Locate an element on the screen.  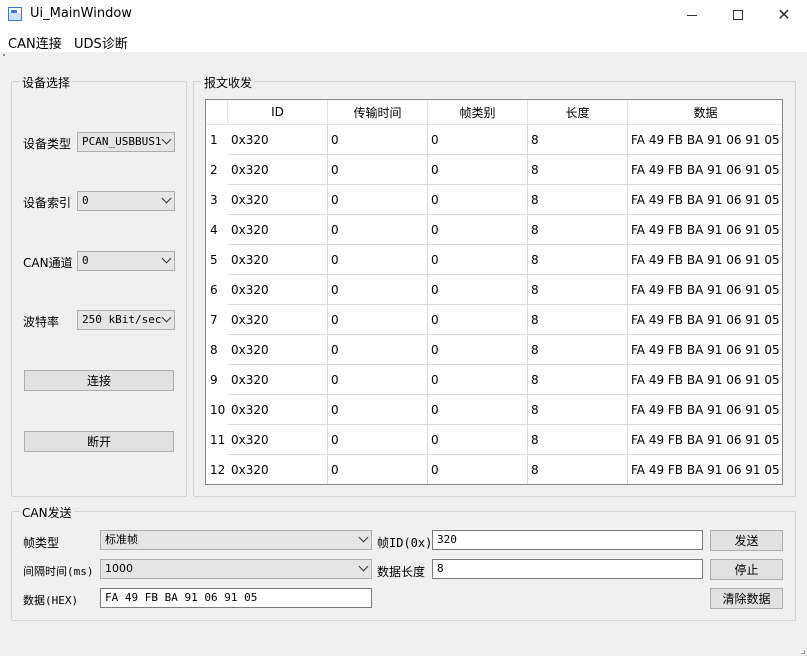
can-channel-select: 0 is located at coordinates (126, 261).